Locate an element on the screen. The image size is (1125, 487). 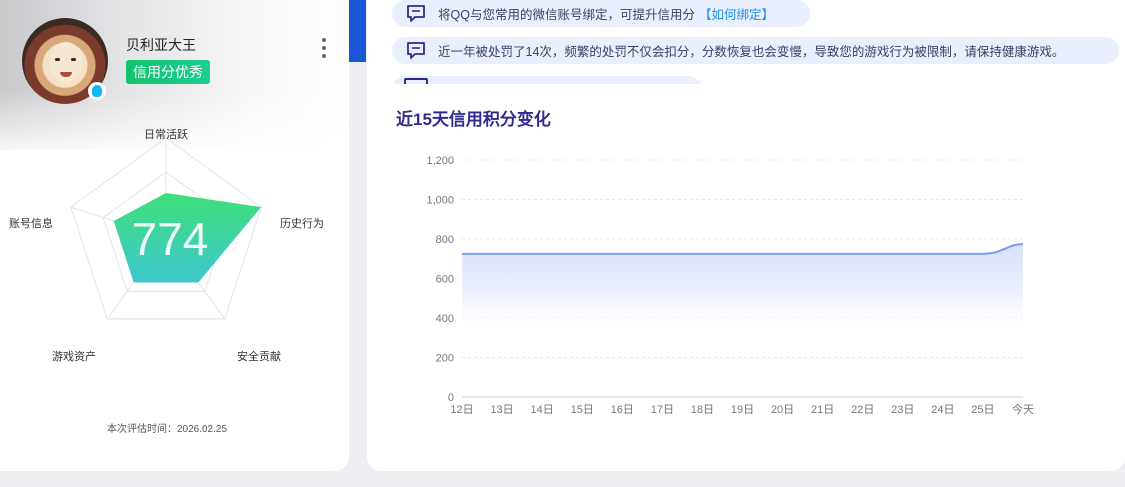
notice-partial is located at coordinates (562, 80).